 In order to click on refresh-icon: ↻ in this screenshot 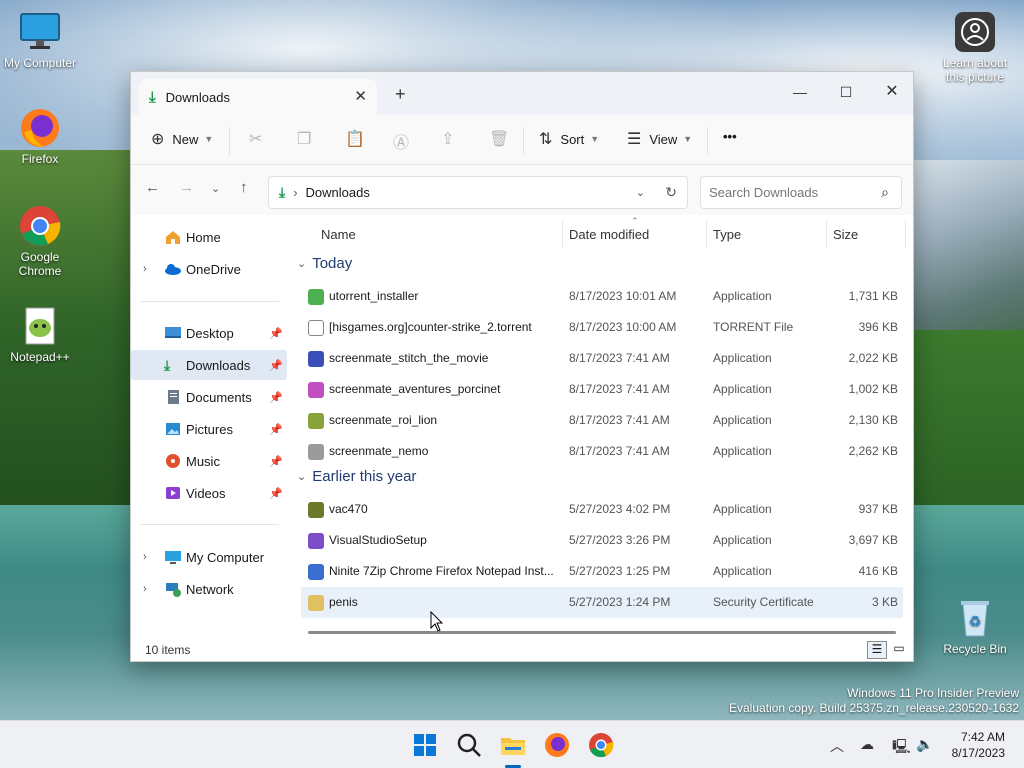, I will do `click(671, 192)`.